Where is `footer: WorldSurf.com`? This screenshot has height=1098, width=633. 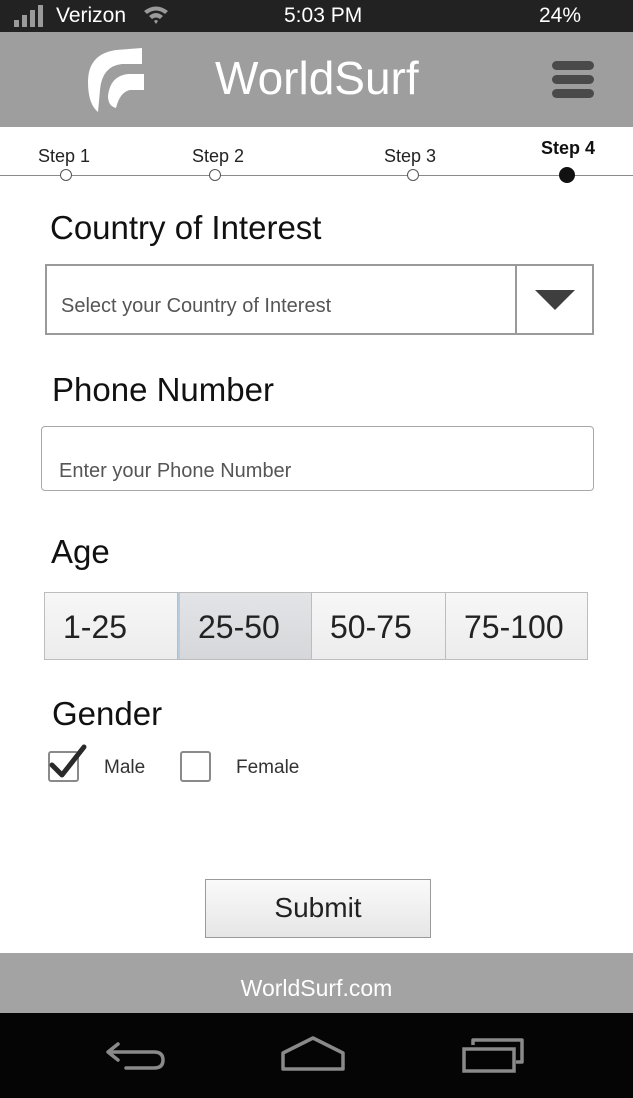
footer: WorldSurf.com is located at coordinates (316, 983).